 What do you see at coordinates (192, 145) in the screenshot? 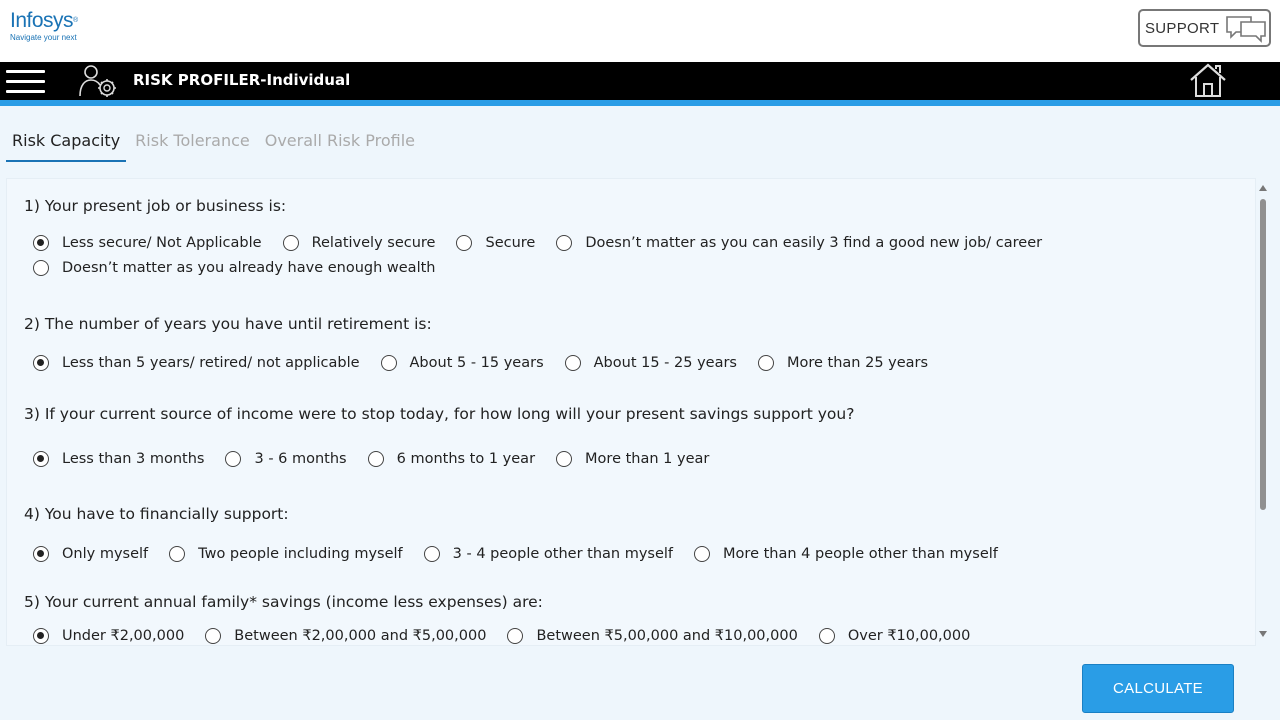
I see `tab-risk-tolerance: Risk Tolerance` at bounding box center [192, 145].